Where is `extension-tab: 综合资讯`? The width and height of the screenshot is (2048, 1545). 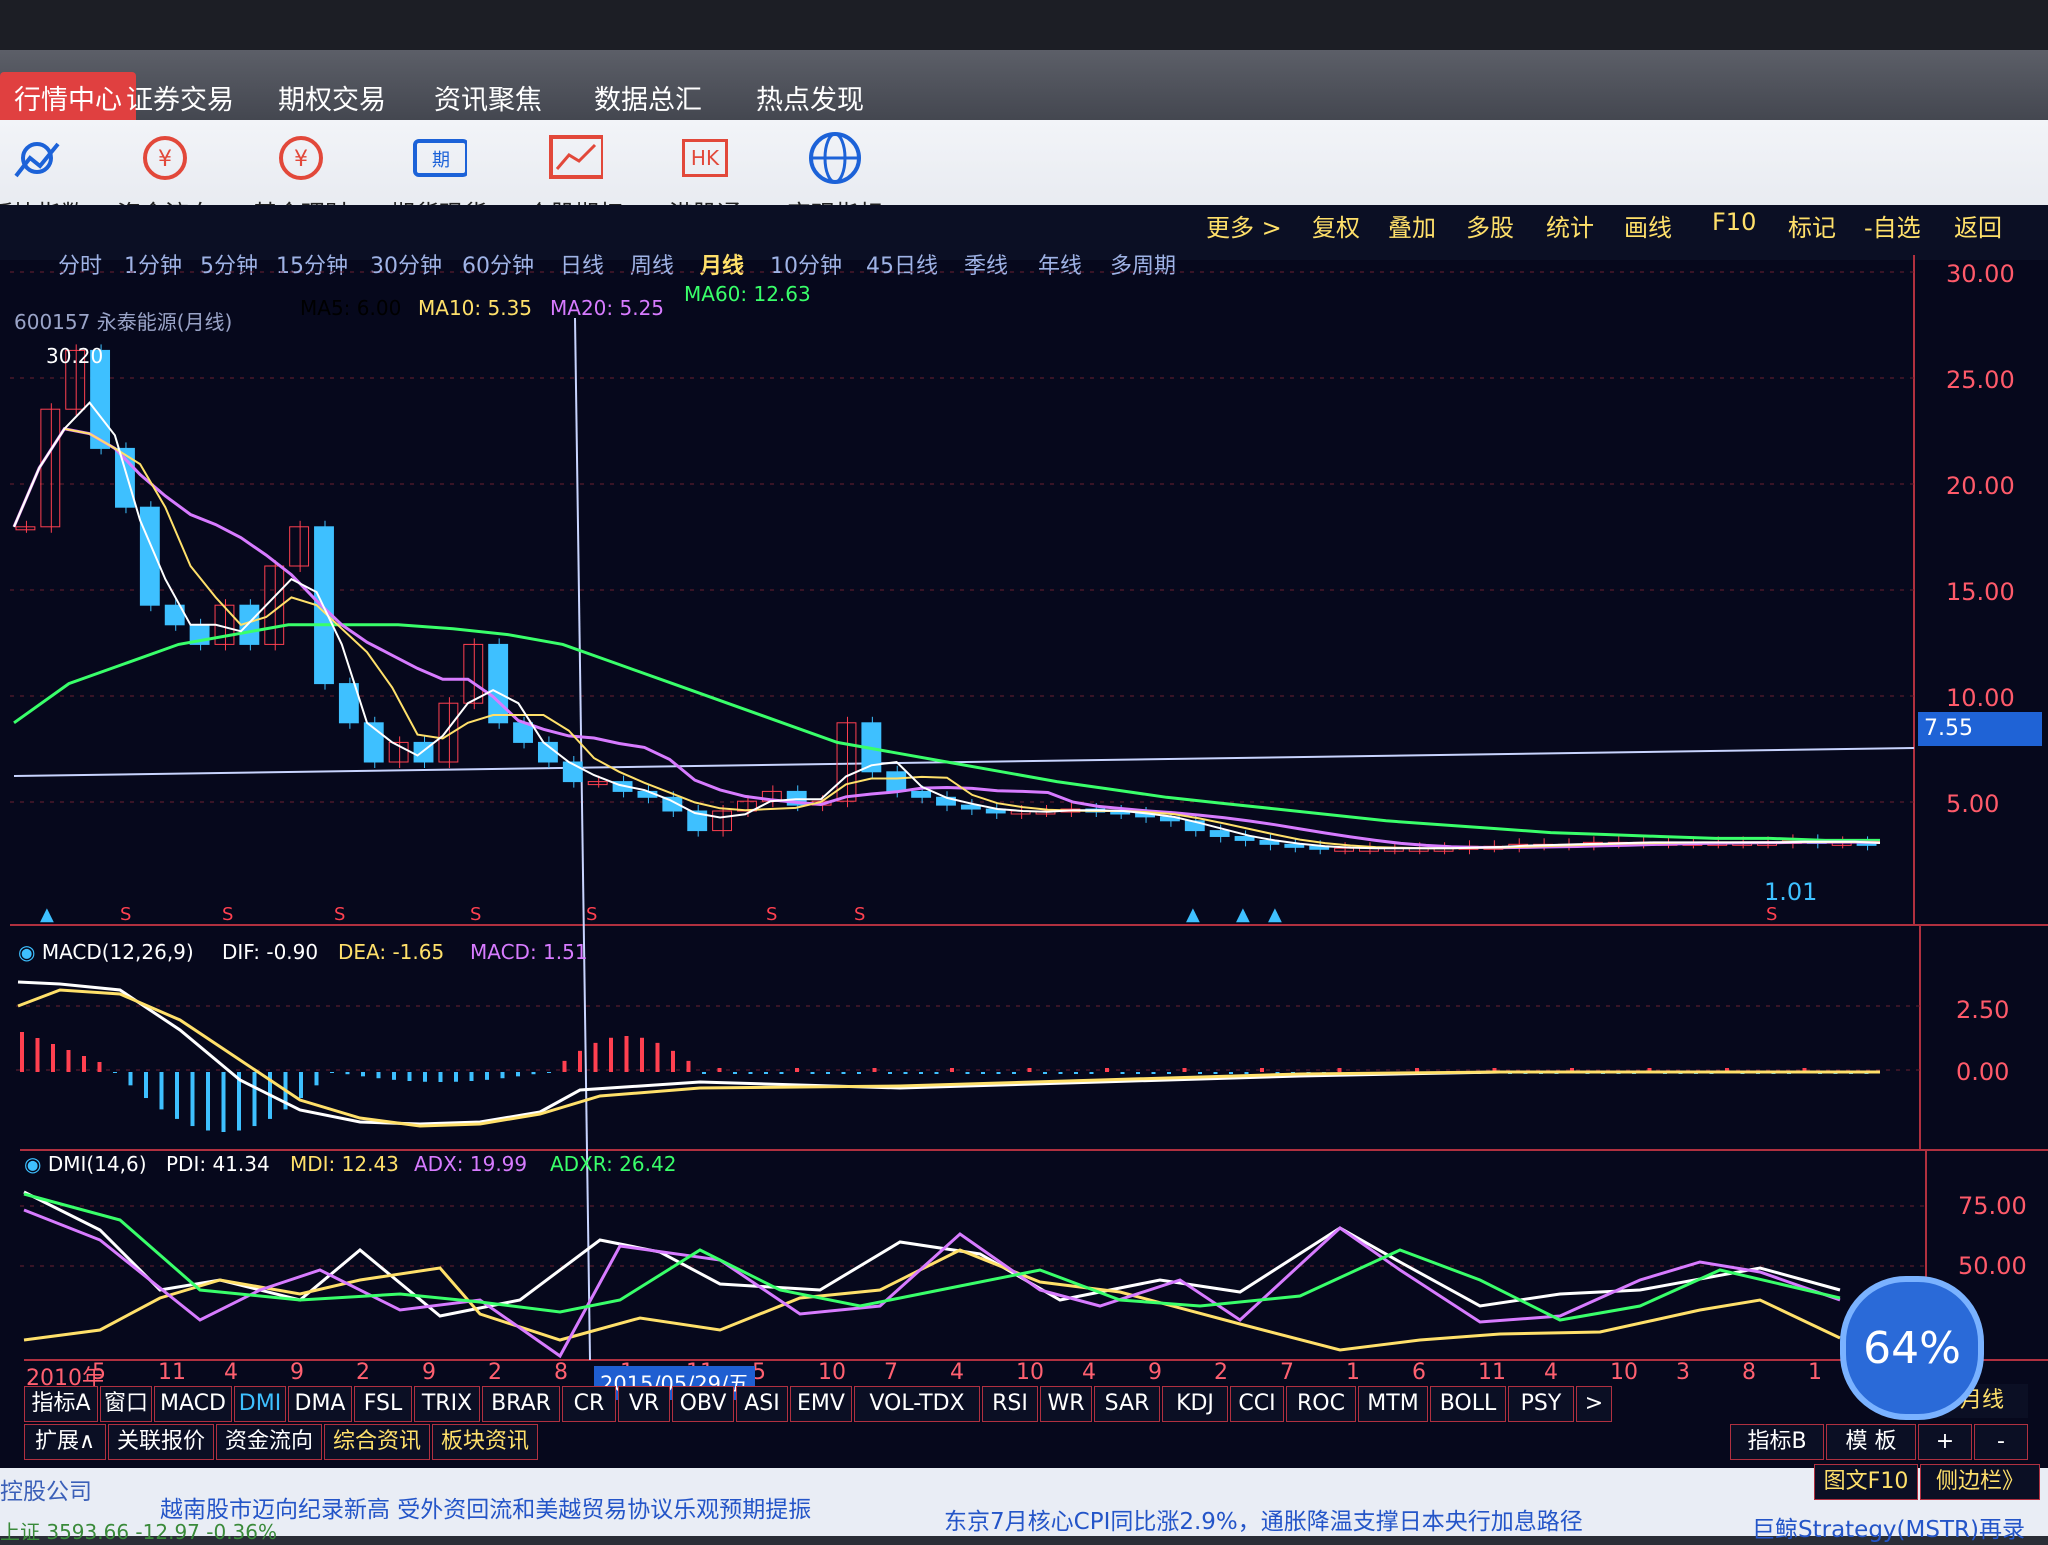
extension-tab: 综合资讯 is located at coordinates (377, 1442).